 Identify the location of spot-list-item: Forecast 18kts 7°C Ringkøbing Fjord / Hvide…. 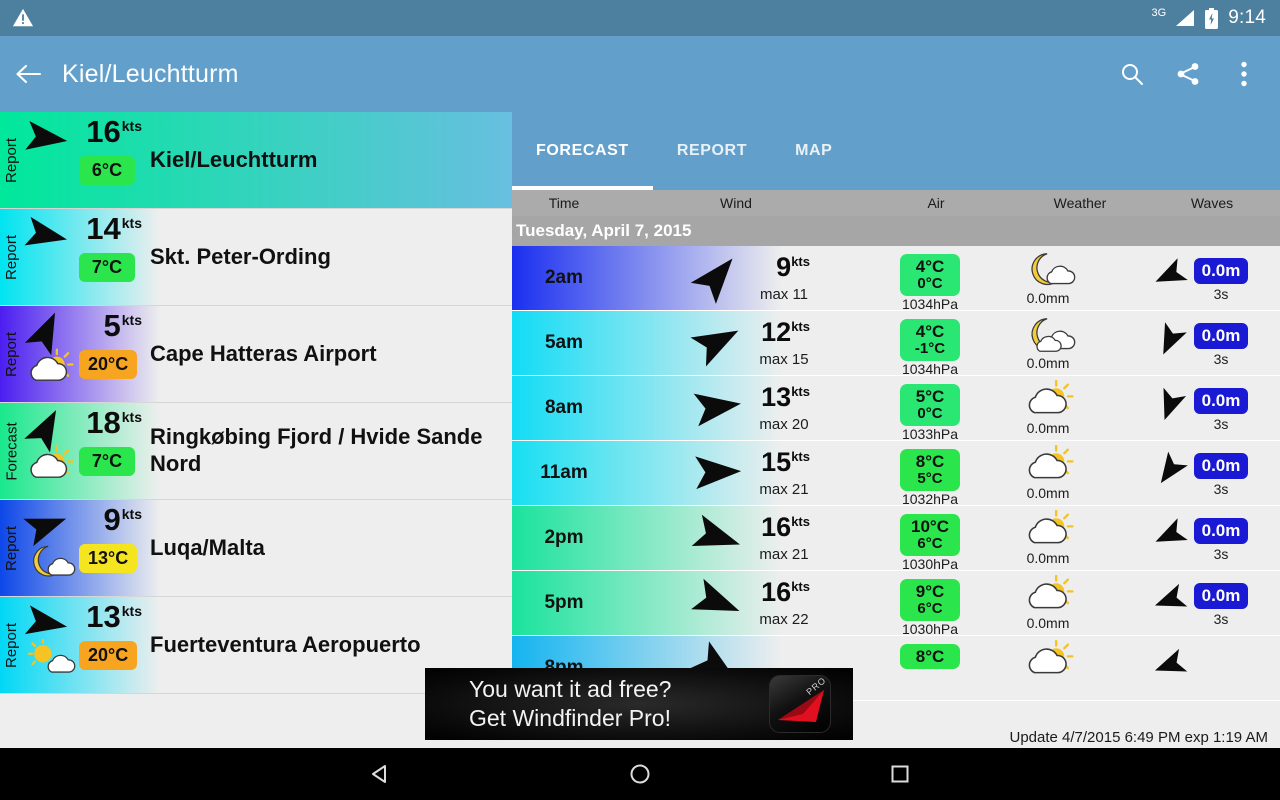
(256, 451).